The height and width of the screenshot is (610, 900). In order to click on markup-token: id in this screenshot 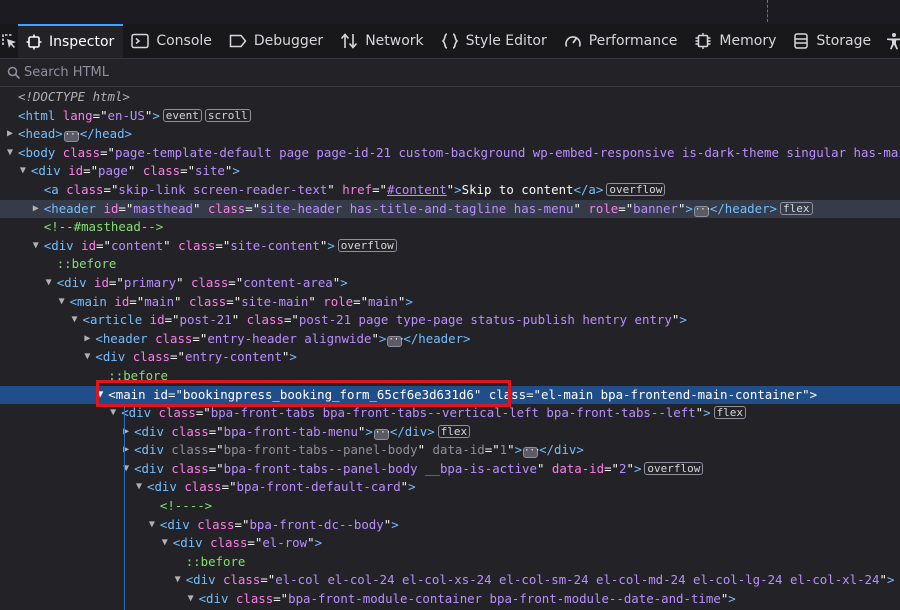, I will do `click(111, 208)`.